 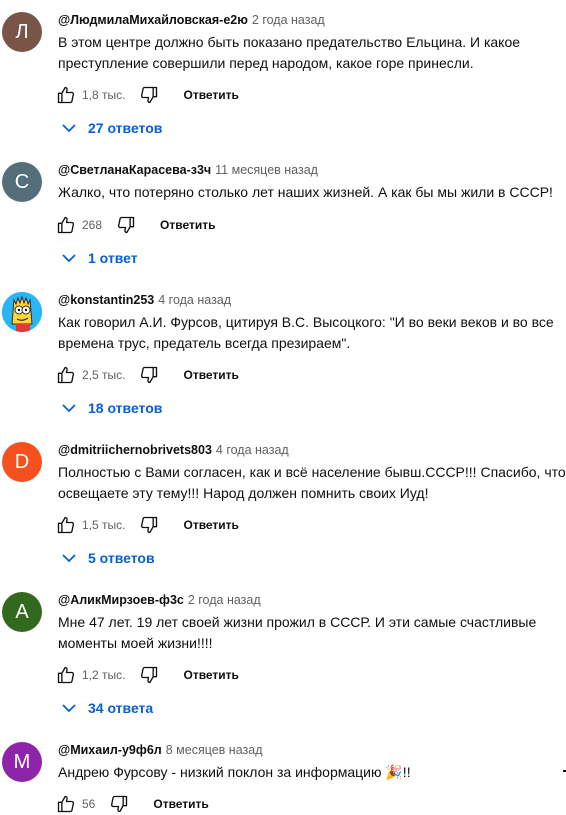 What do you see at coordinates (132, 804) in the screenshot?
I see `comment-actions: 56 Ответить` at bounding box center [132, 804].